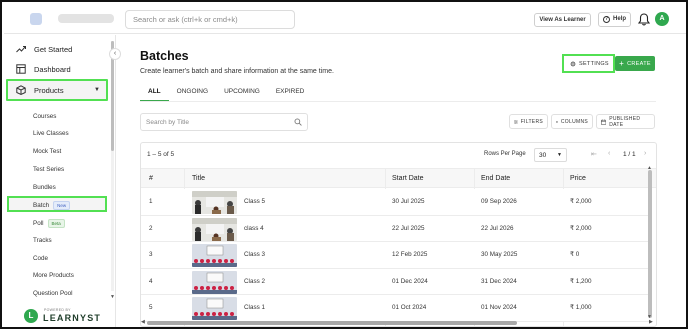 The image size is (688, 329). I want to click on table-vertical-scrollbar, so click(650, 244).